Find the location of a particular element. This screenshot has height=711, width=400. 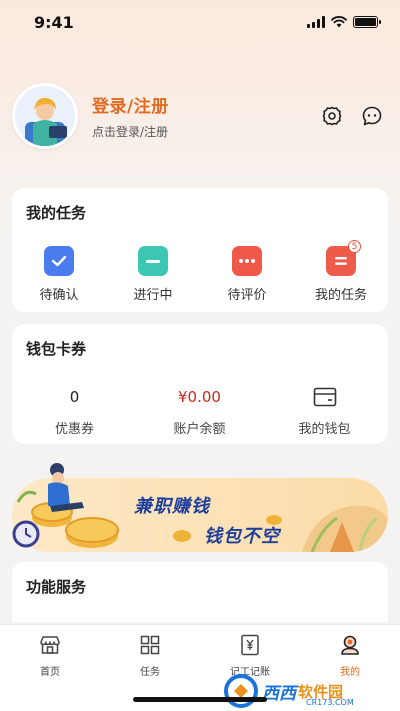

status-bar: 9:41 is located at coordinates (200, 22).